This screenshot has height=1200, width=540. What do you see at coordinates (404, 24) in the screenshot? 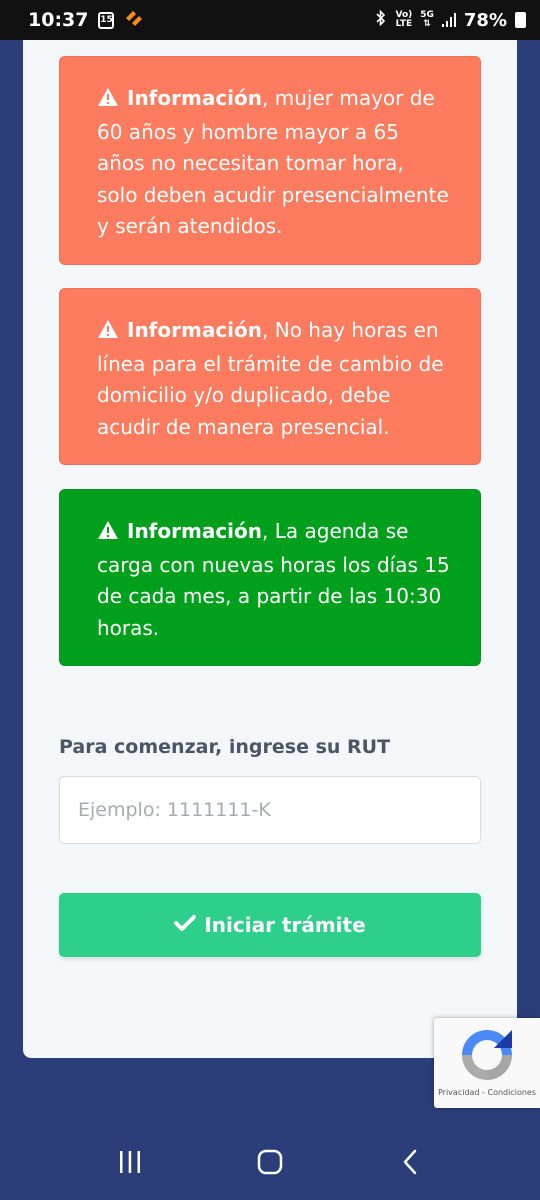
I see `volte-bottom: LTE` at bounding box center [404, 24].